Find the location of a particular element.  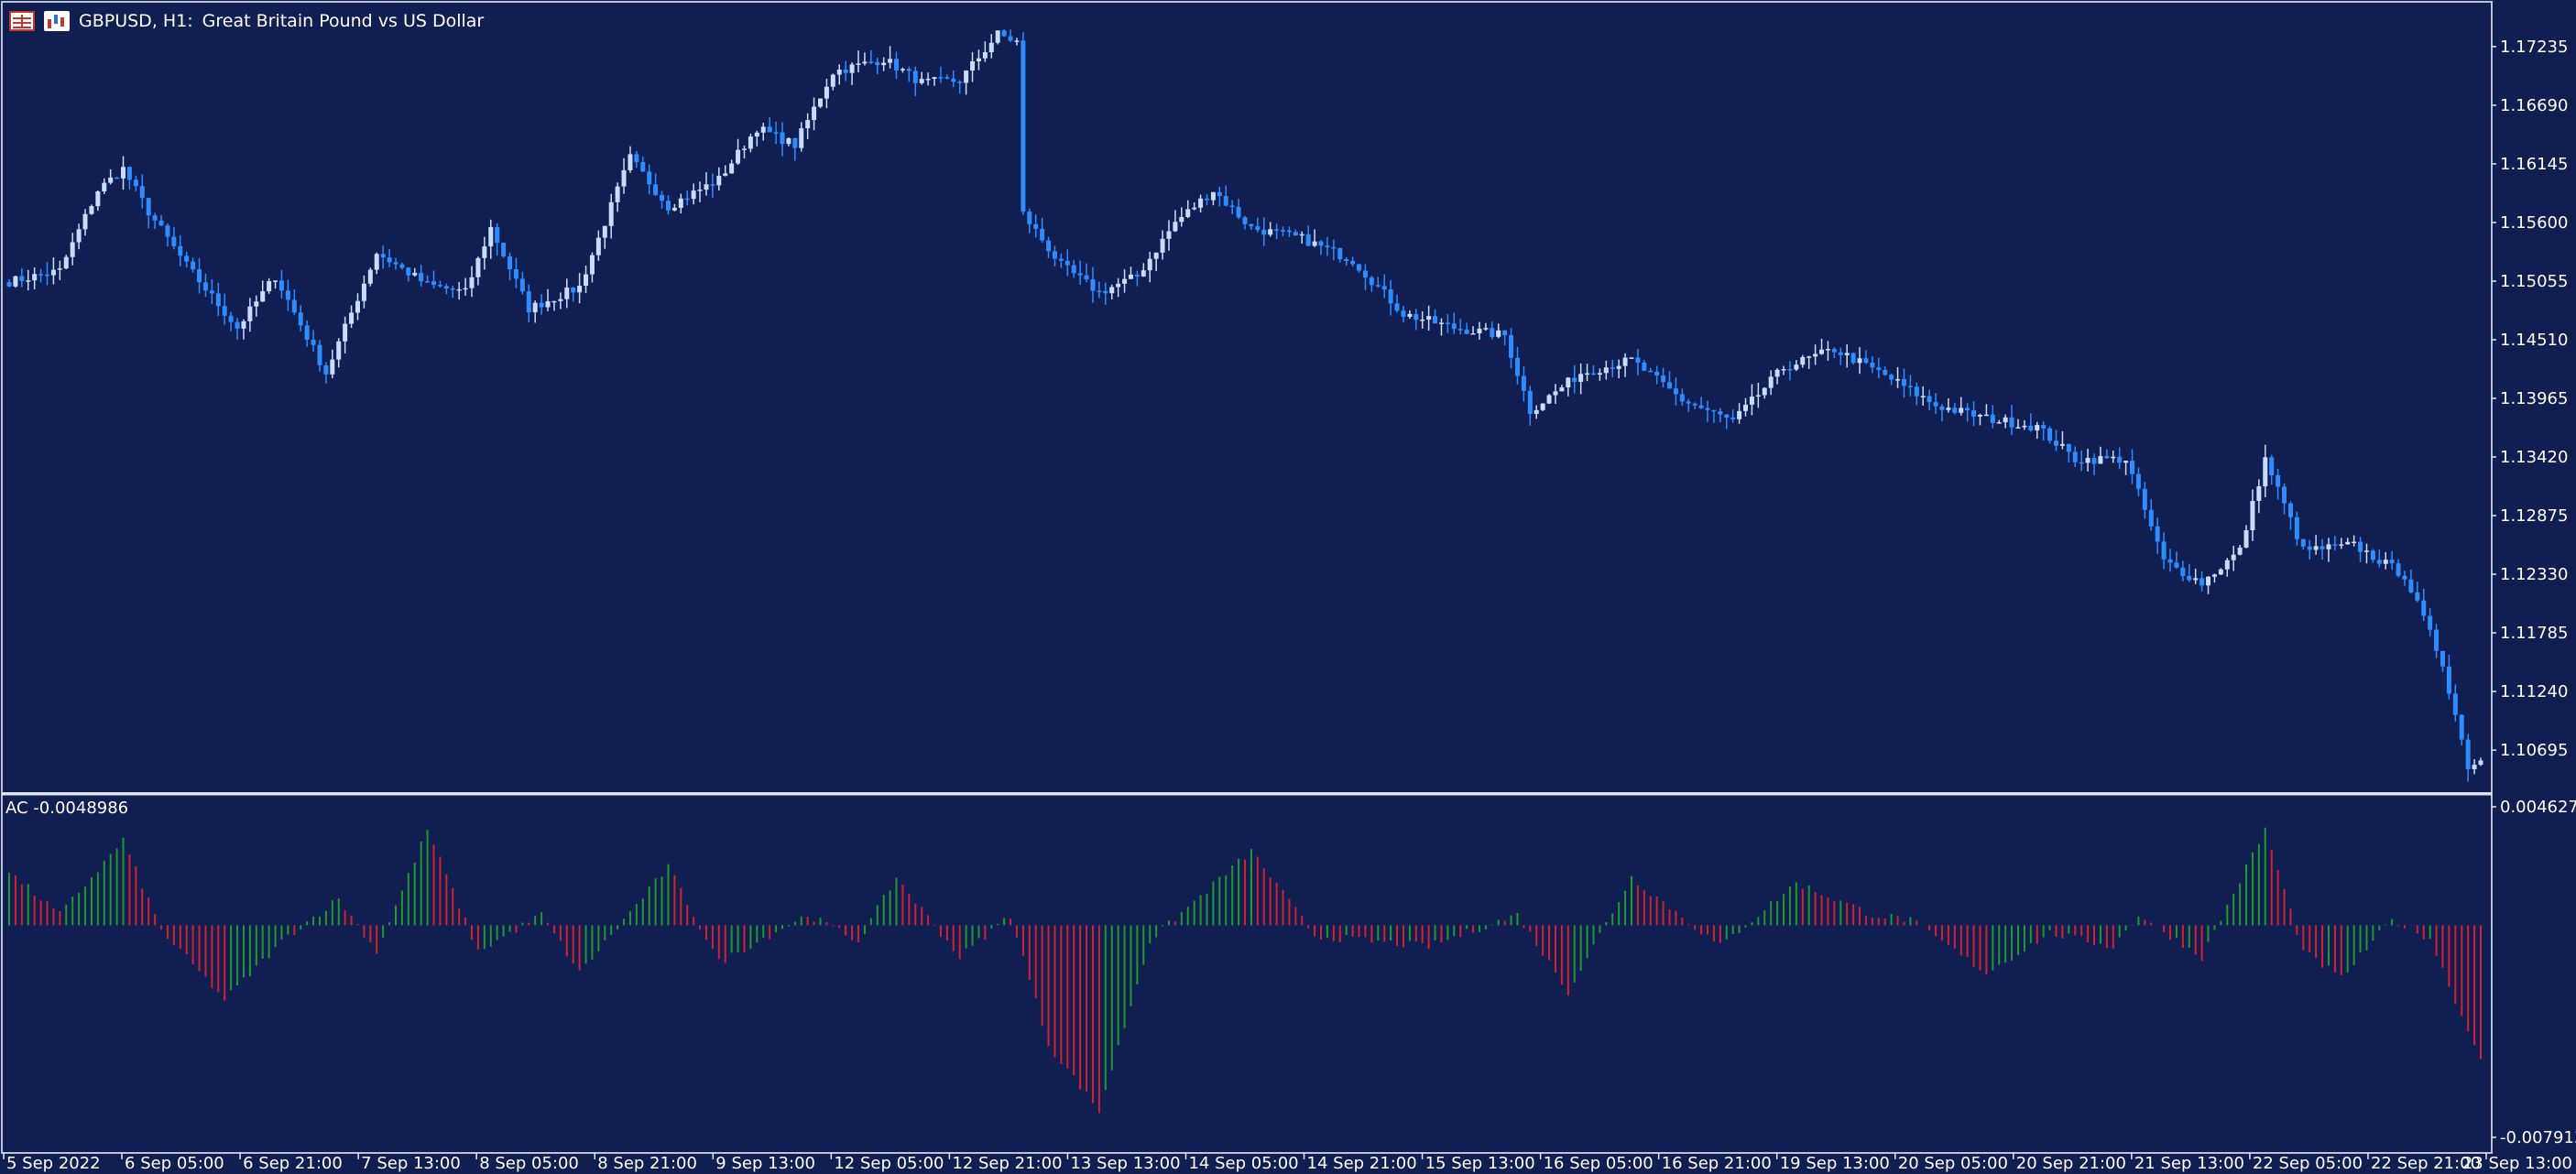

chart-bars-icon is located at coordinates (57, 21).